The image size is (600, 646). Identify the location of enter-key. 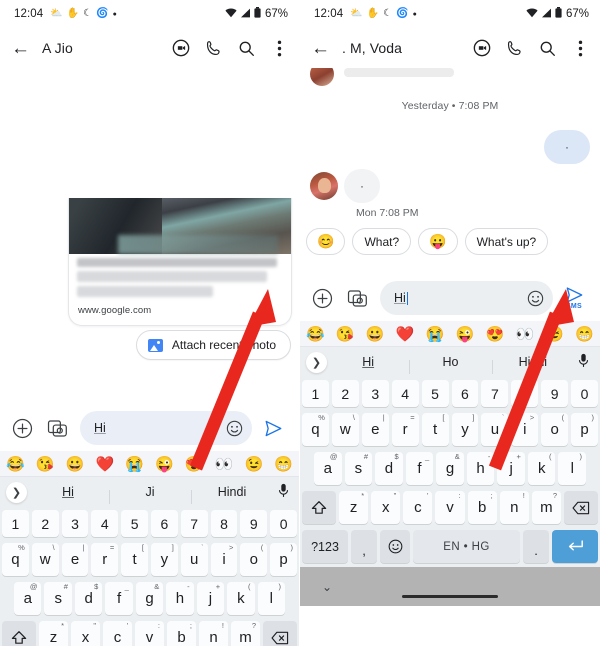
(575, 546).